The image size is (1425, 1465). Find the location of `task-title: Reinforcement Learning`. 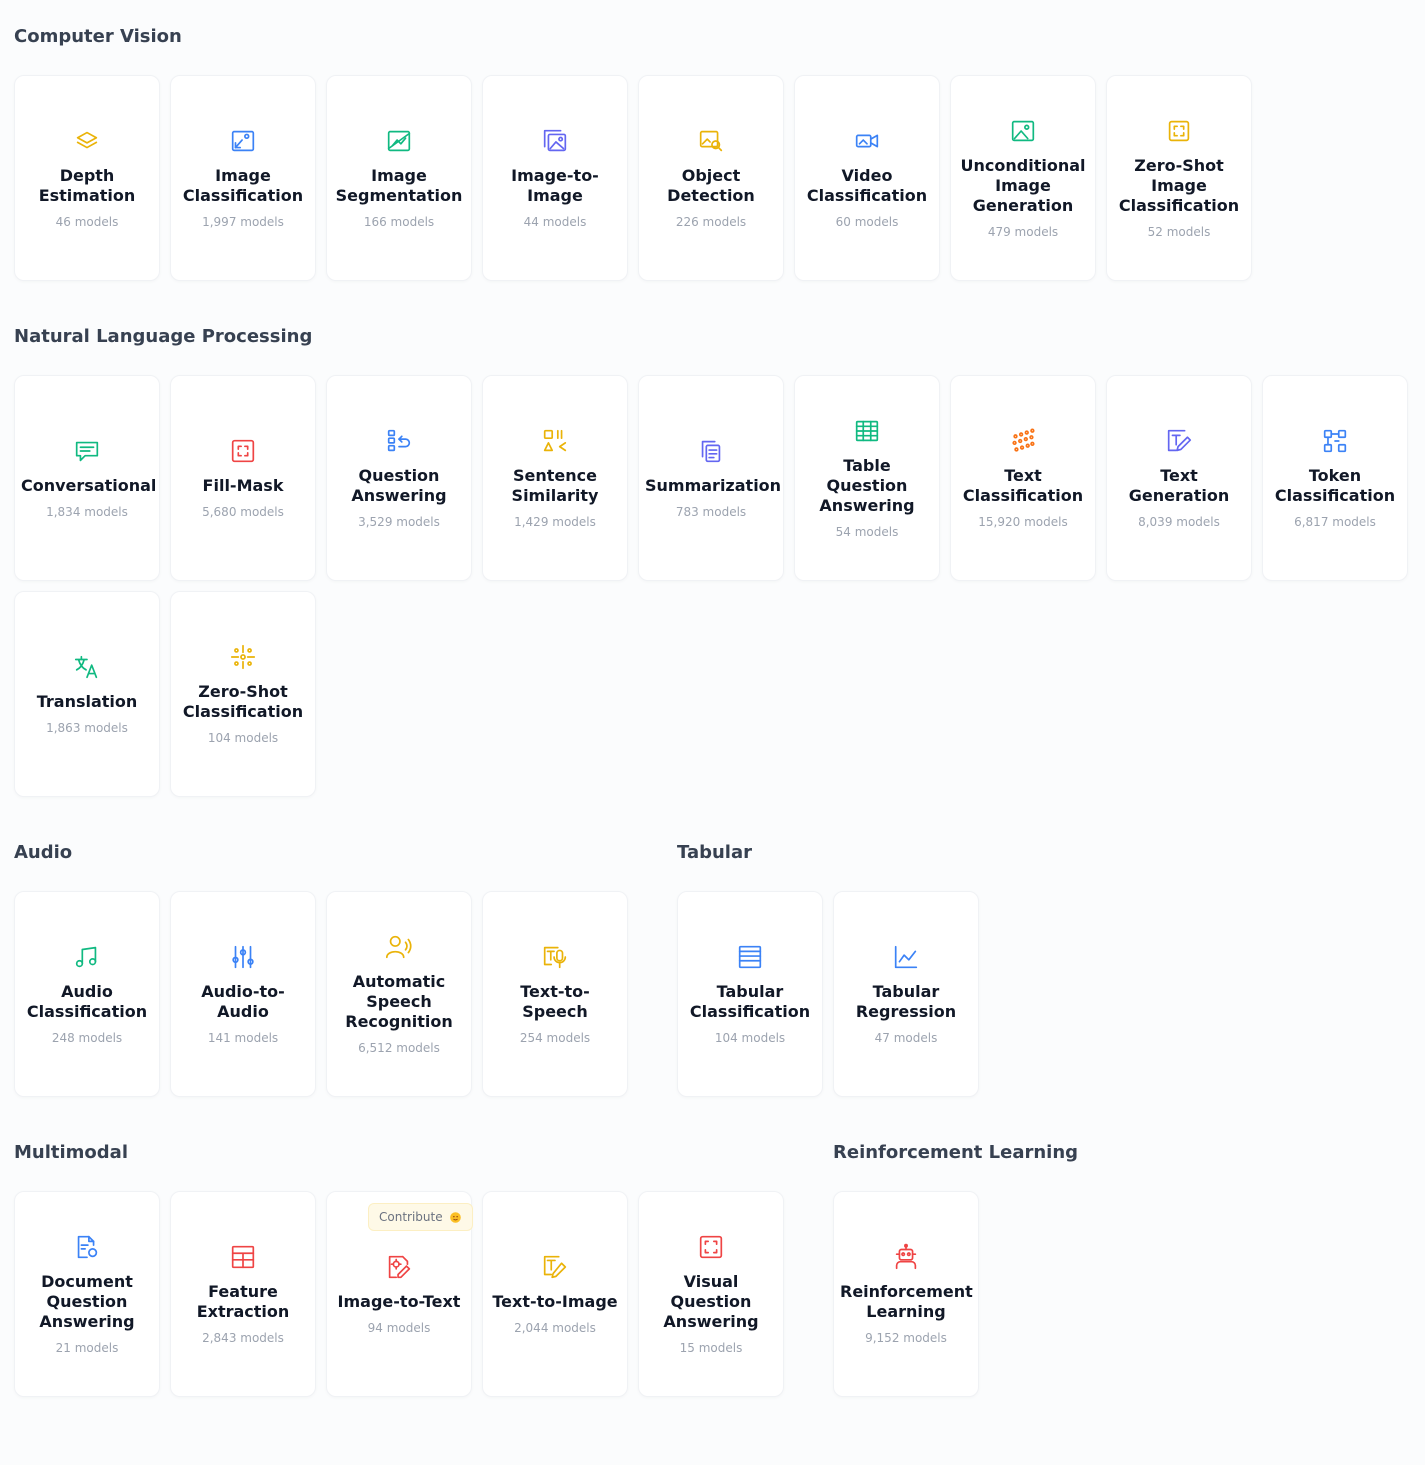

task-title: Reinforcement Learning is located at coordinates (906, 1301).